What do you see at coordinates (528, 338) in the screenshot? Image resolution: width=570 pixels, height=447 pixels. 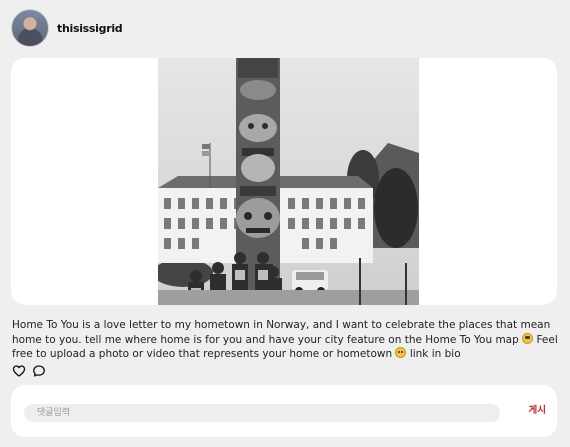 I see `smiling-glasses-emoji-icon` at bounding box center [528, 338].